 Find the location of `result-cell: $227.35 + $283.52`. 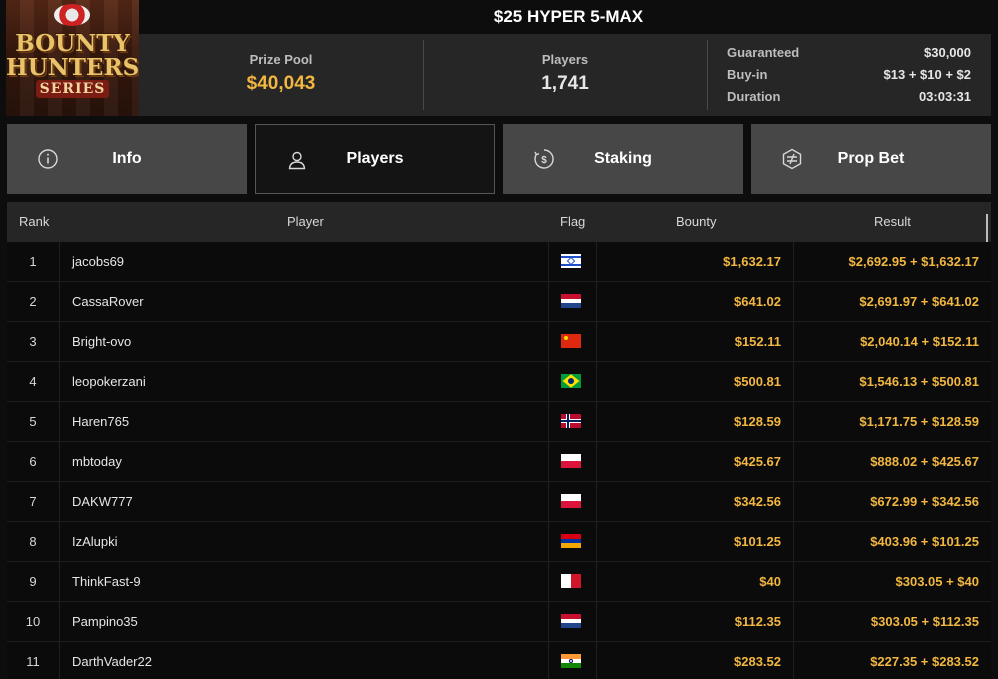

result-cell: $227.35 + $283.52 is located at coordinates (924, 661).